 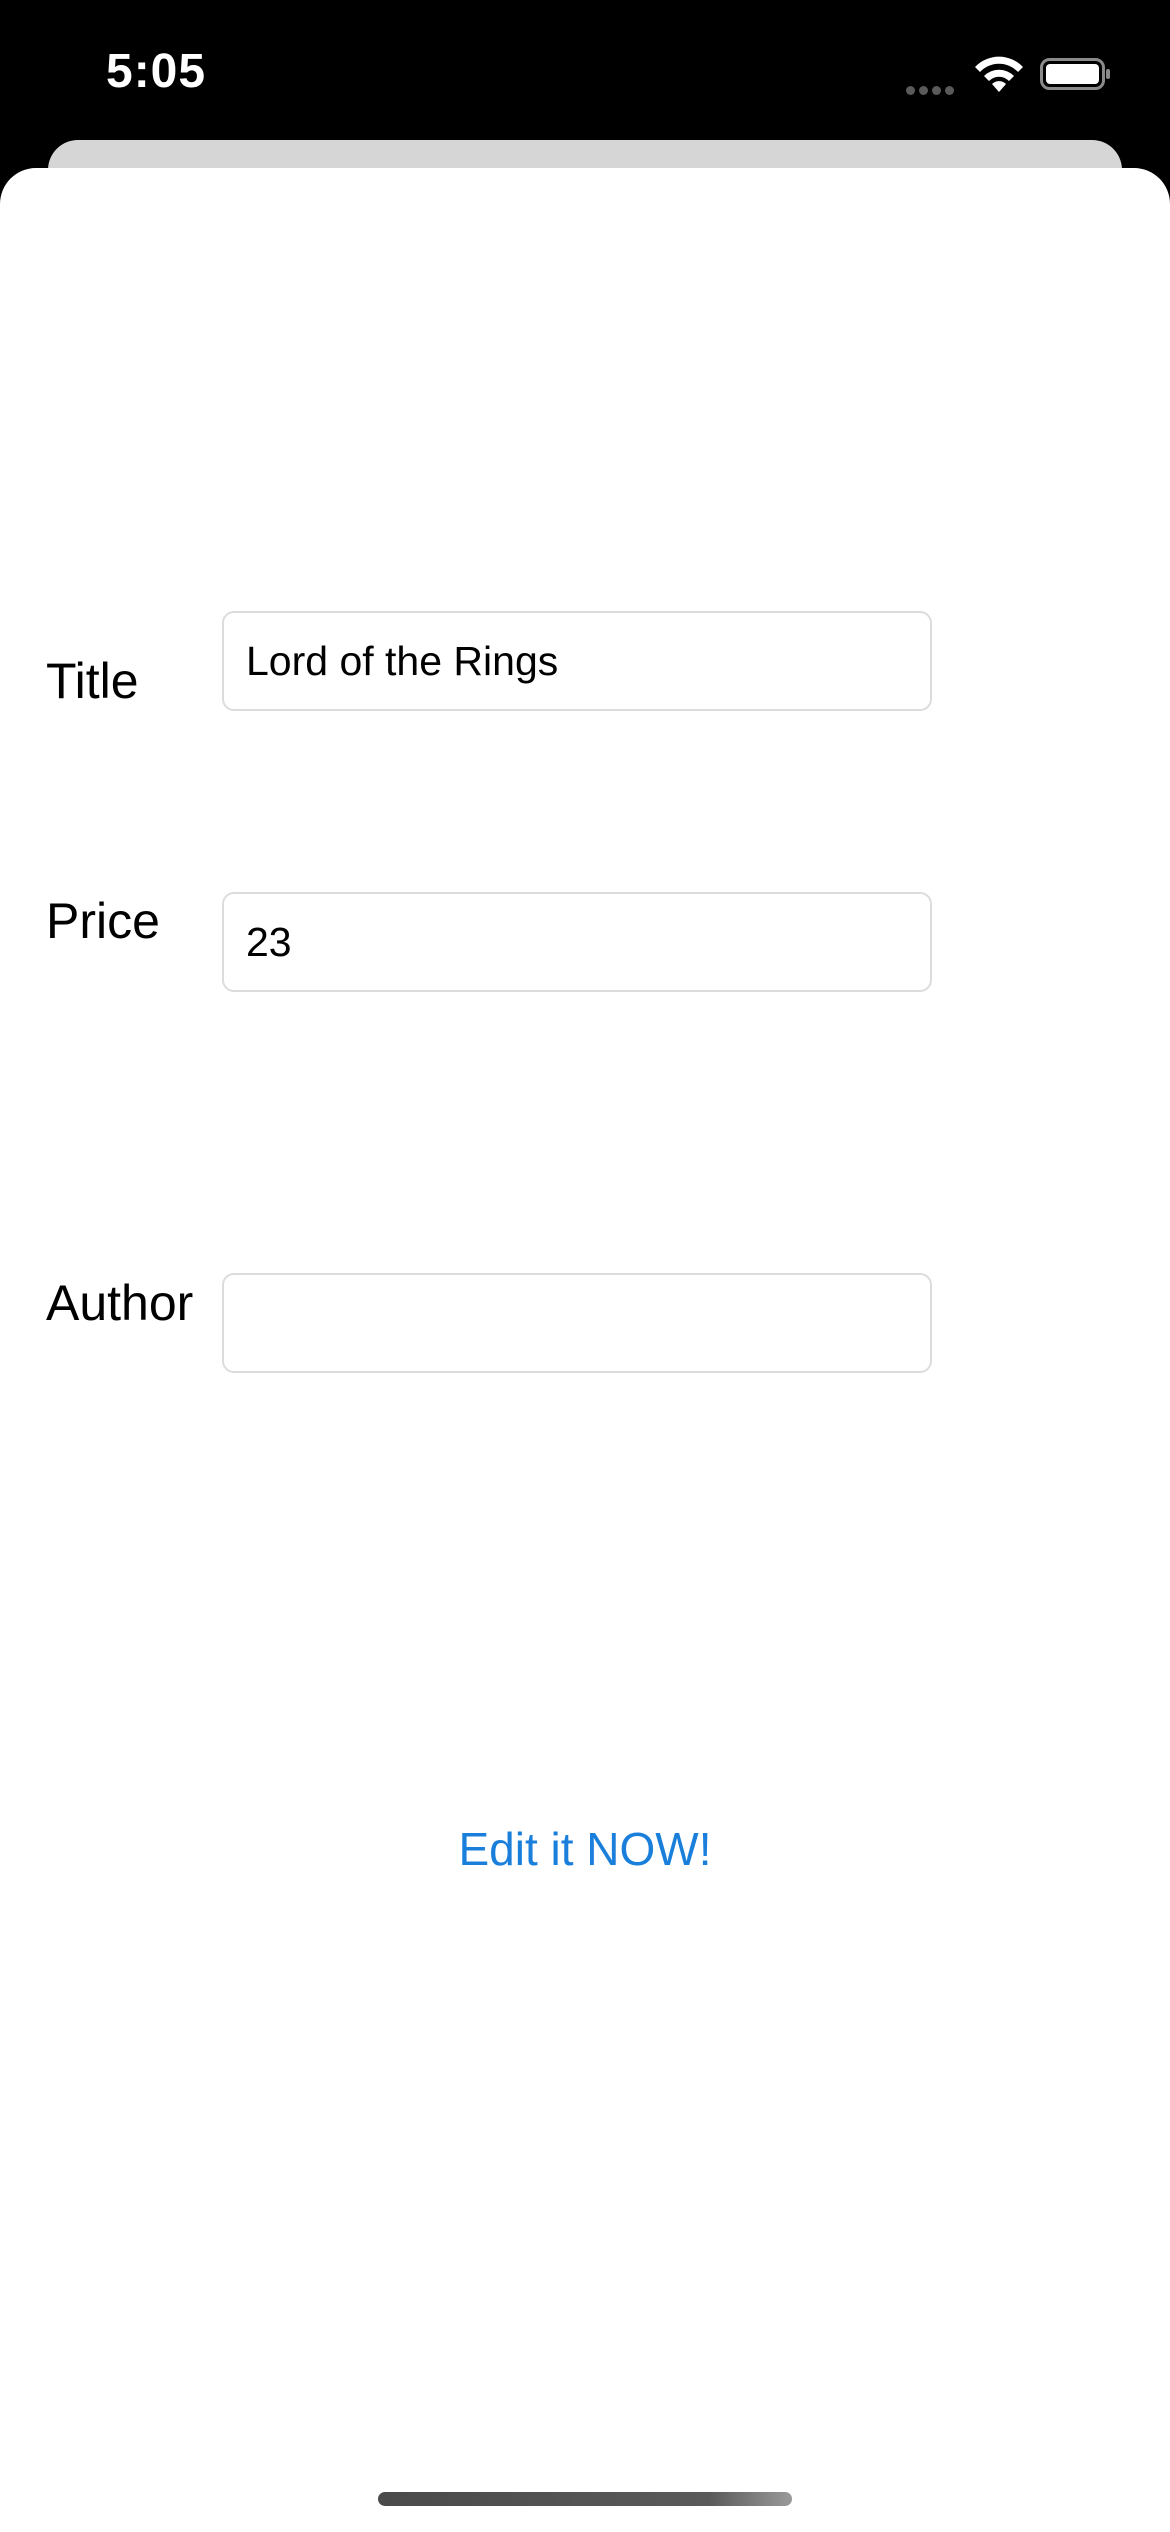 What do you see at coordinates (1075, 74) in the screenshot?
I see `battery-icon` at bounding box center [1075, 74].